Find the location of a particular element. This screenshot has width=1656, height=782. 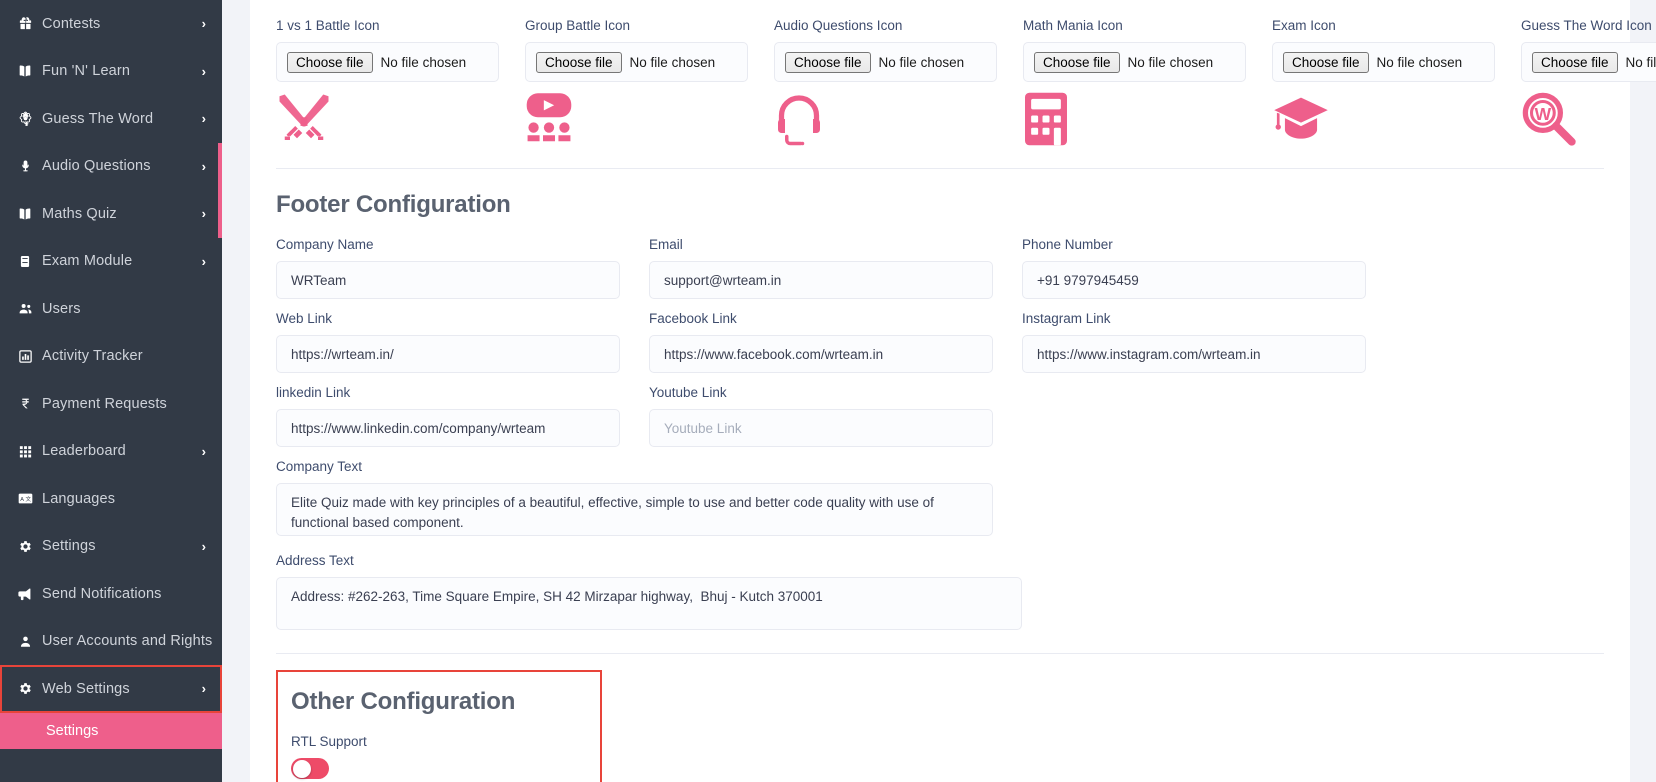

icon-upload-label: 1 vs 1 Battle Icon is located at coordinates (328, 25).